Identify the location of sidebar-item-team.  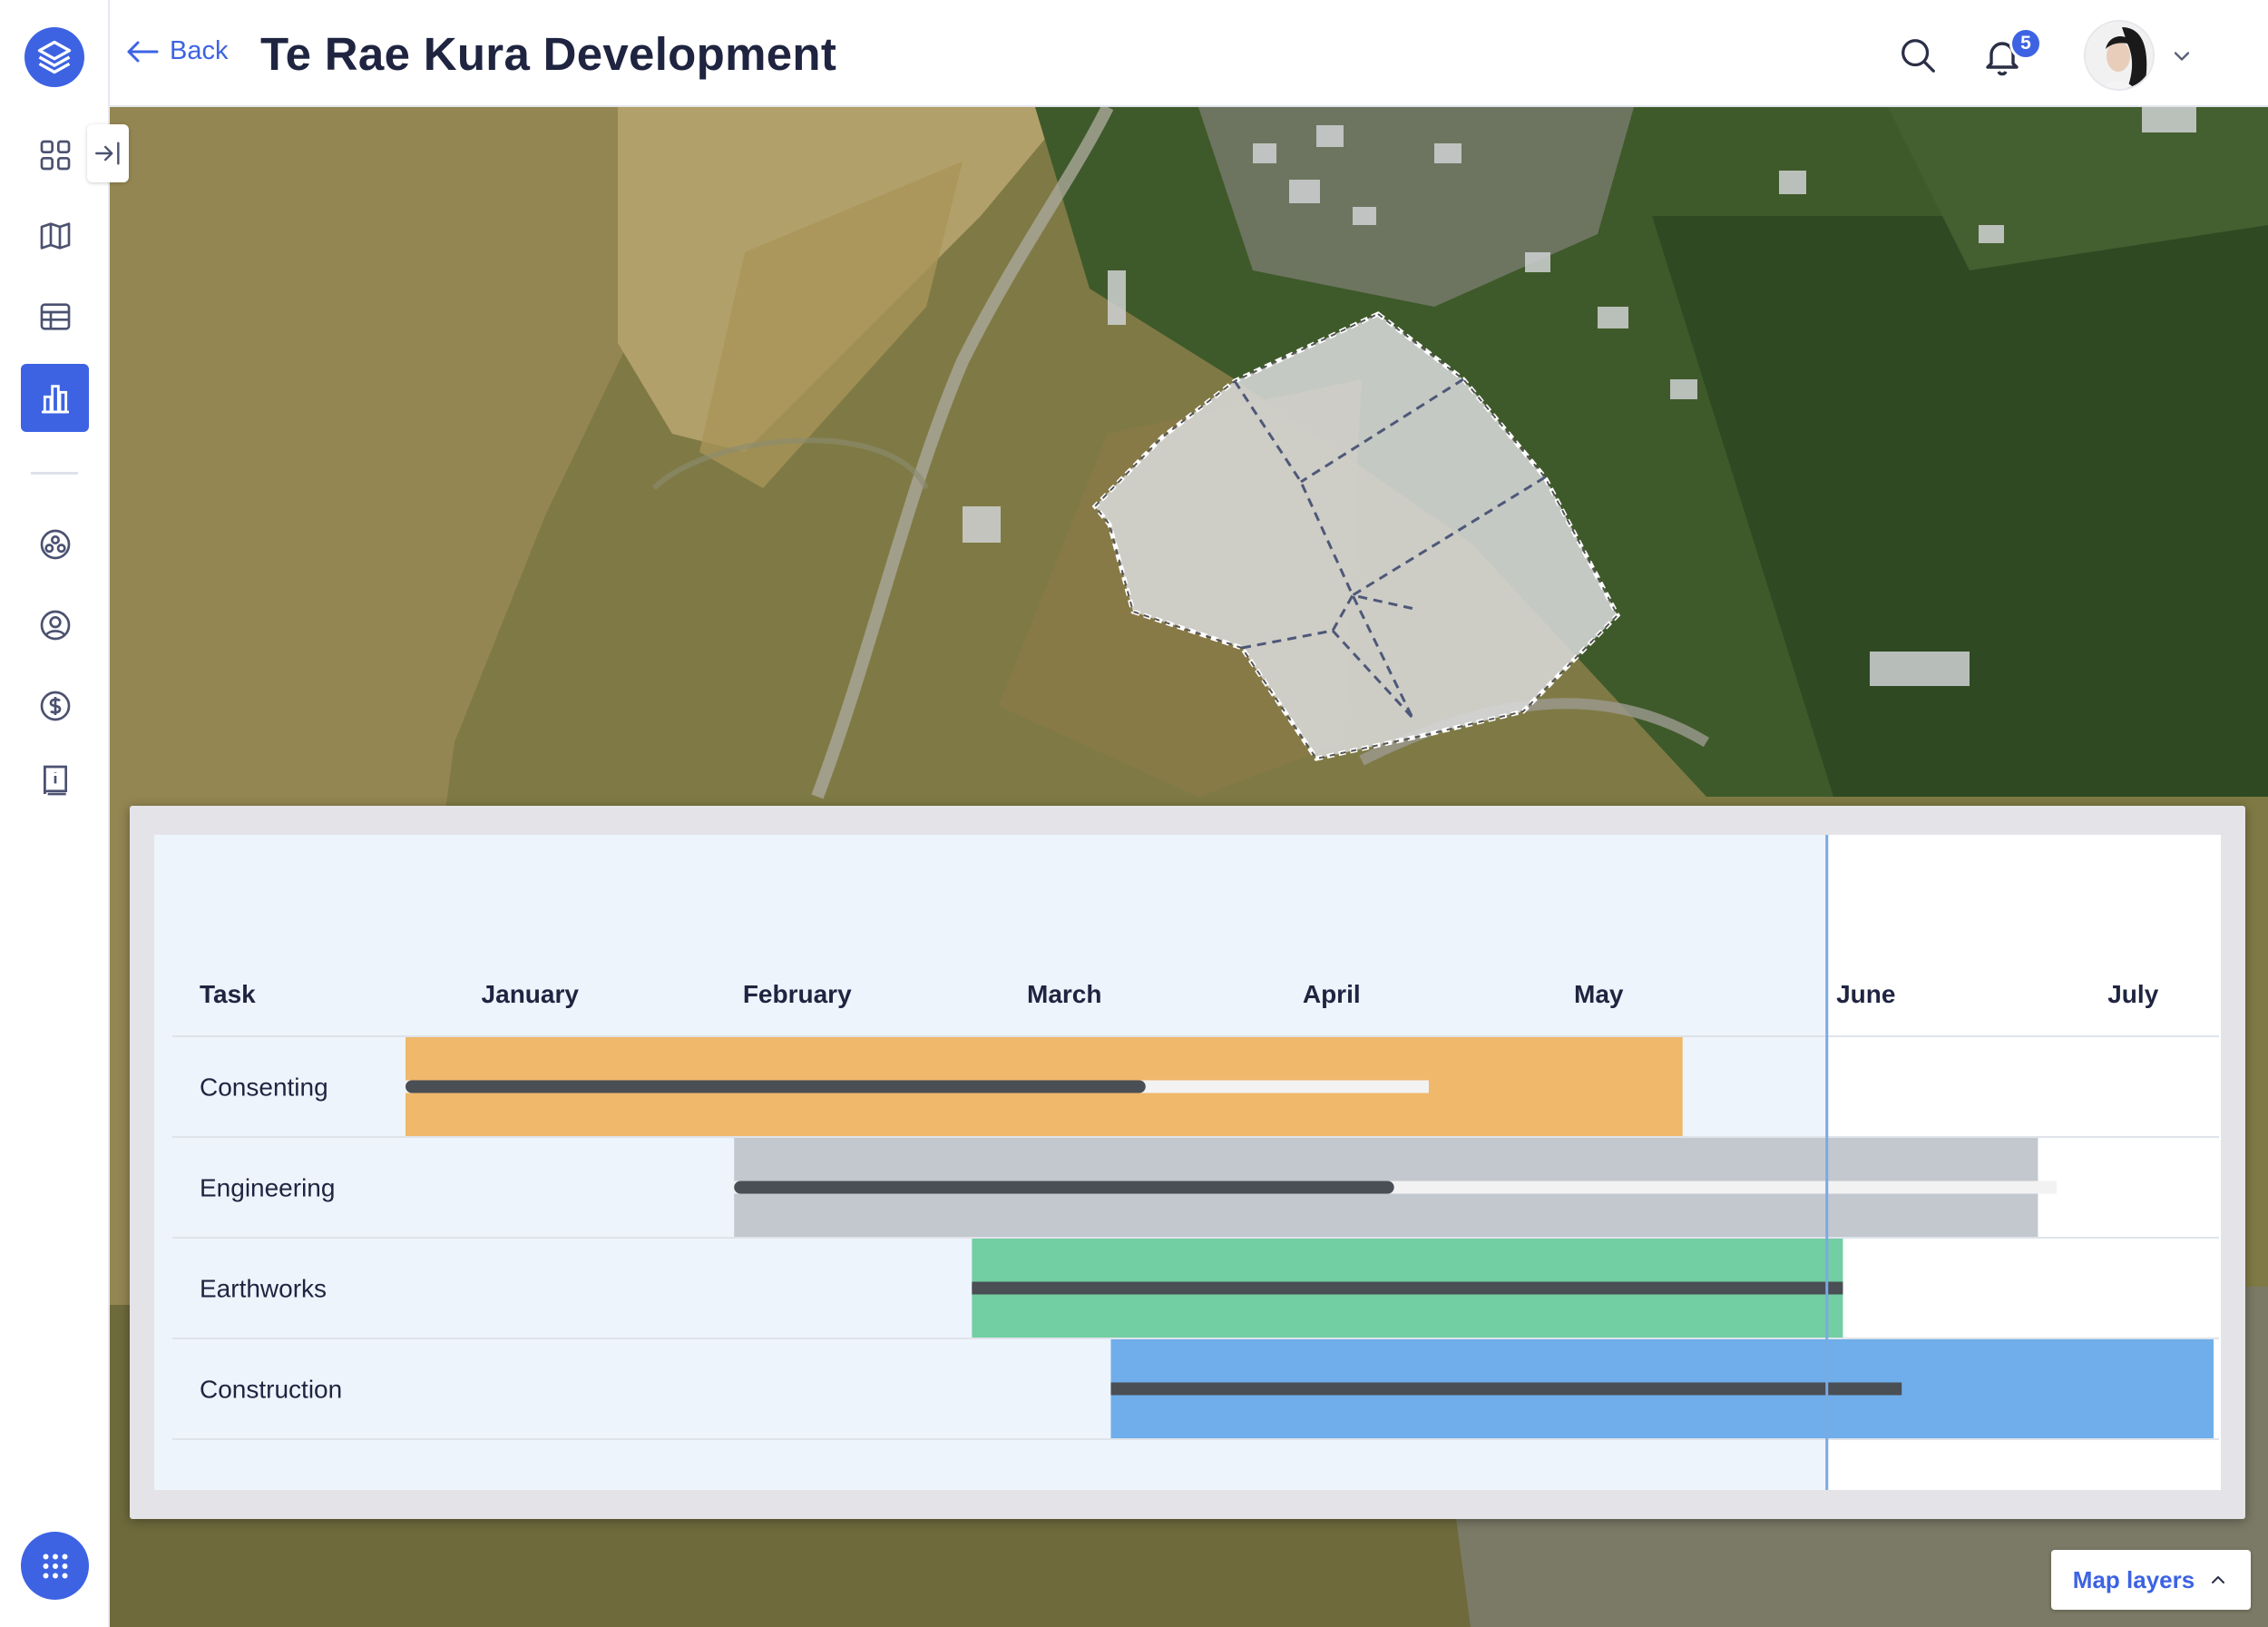
(55, 544).